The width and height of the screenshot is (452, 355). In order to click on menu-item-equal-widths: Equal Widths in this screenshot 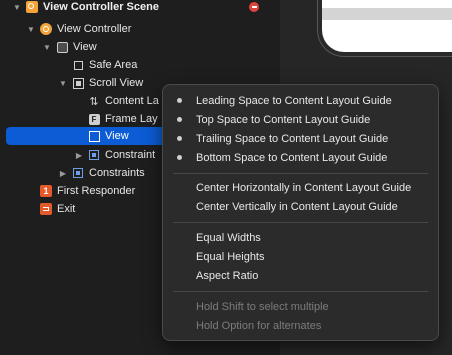, I will do `click(300, 237)`.